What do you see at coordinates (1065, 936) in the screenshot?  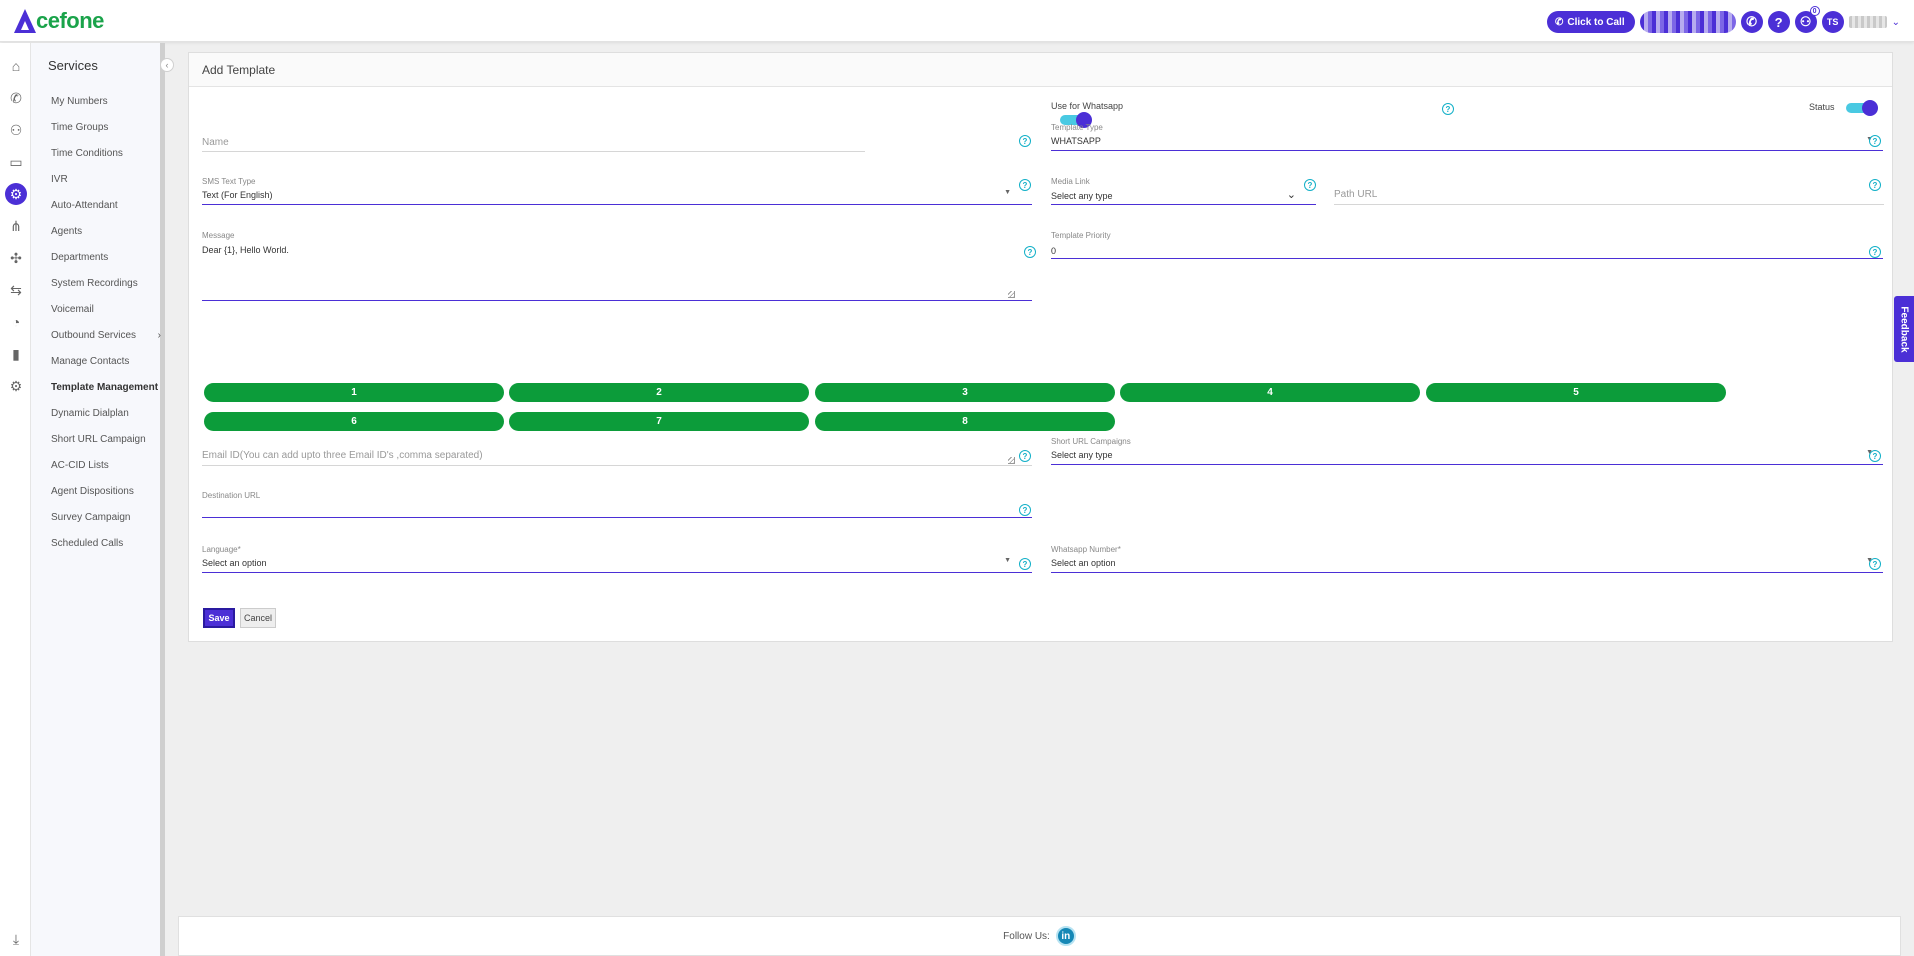 I see `linkedin-icon: in` at bounding box center [1065, 936].